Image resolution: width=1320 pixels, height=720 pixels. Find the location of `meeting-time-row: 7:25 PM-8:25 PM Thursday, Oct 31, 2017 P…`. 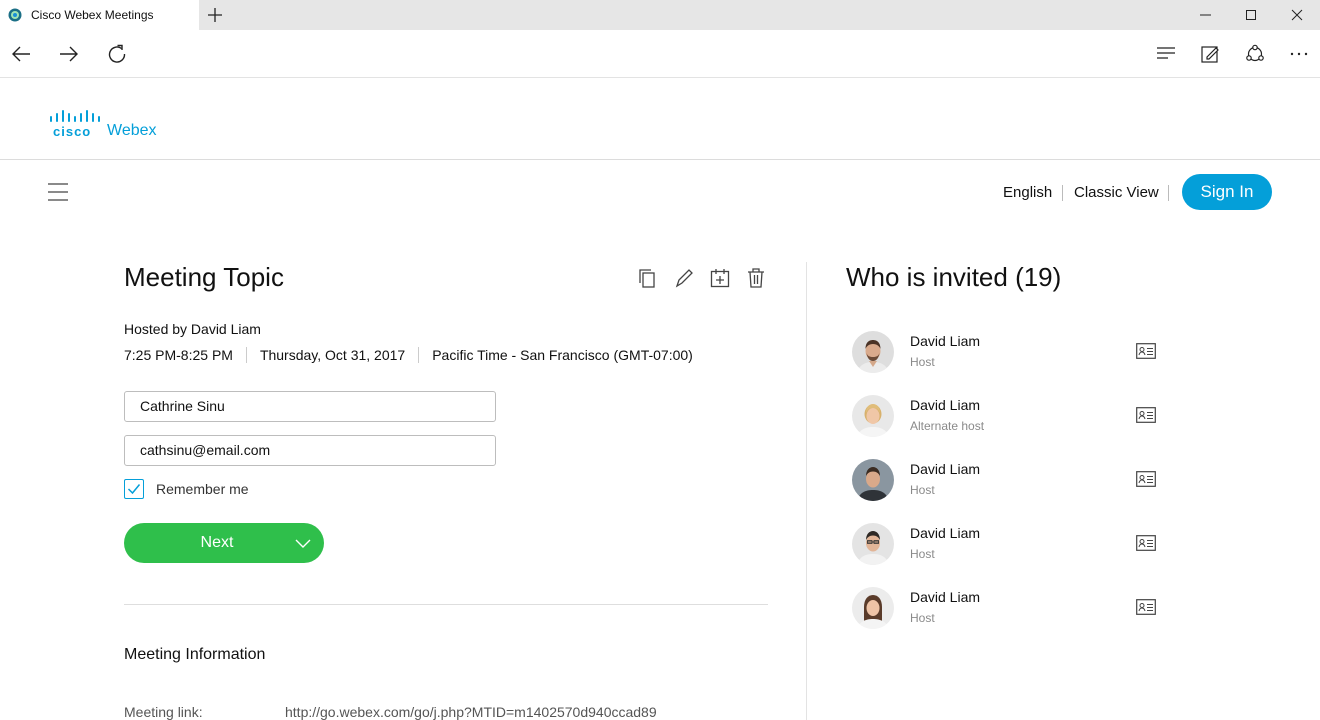

meeting-time-row: 7:25 PM-8:25 PM Thursday, Oct 31, 2017 P… is located at coordinates (408, 355).